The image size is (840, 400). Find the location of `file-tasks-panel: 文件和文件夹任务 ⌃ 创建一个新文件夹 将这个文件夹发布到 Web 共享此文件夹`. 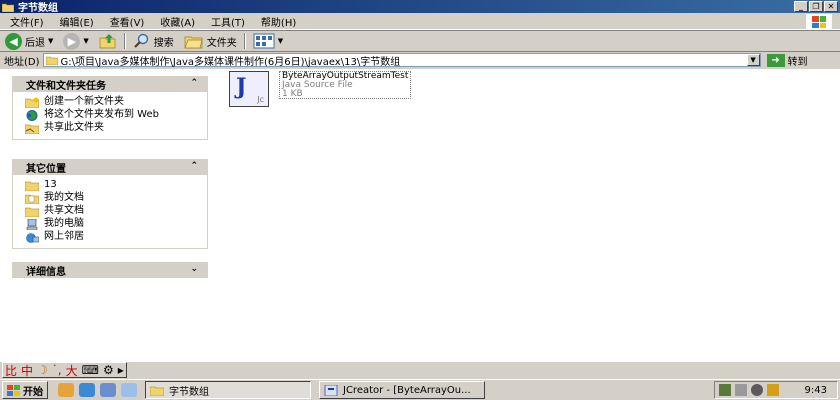

file-tasks-panel: 文件和文件夹任务 ⌃ 创建一个新文件夹 将这个文件夹发布到 Web 共享此文件夹 is located at coordinates (110, 108).